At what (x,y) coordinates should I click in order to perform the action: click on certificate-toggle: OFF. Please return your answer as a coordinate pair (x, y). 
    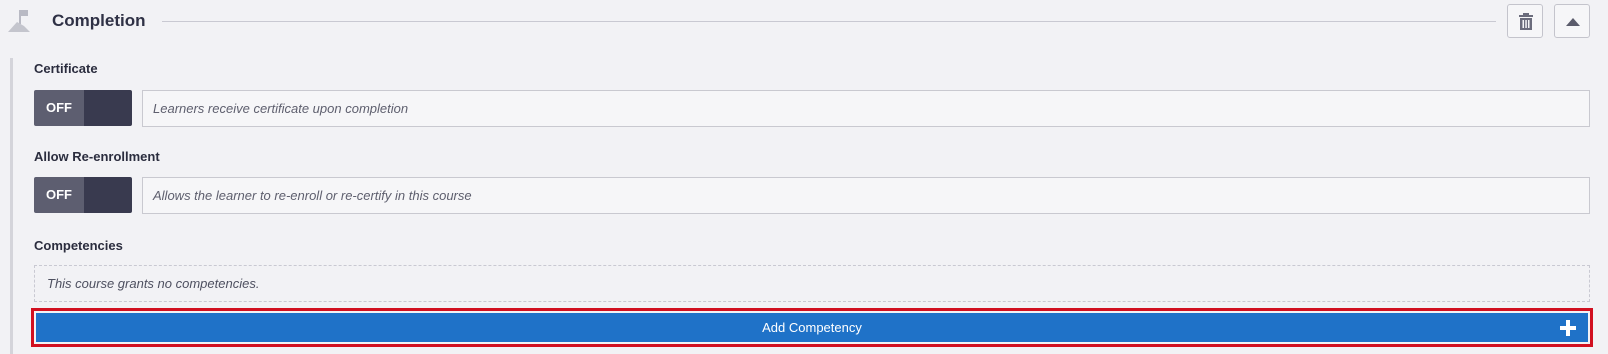
    Looking at the image, I should click on (83, 108).